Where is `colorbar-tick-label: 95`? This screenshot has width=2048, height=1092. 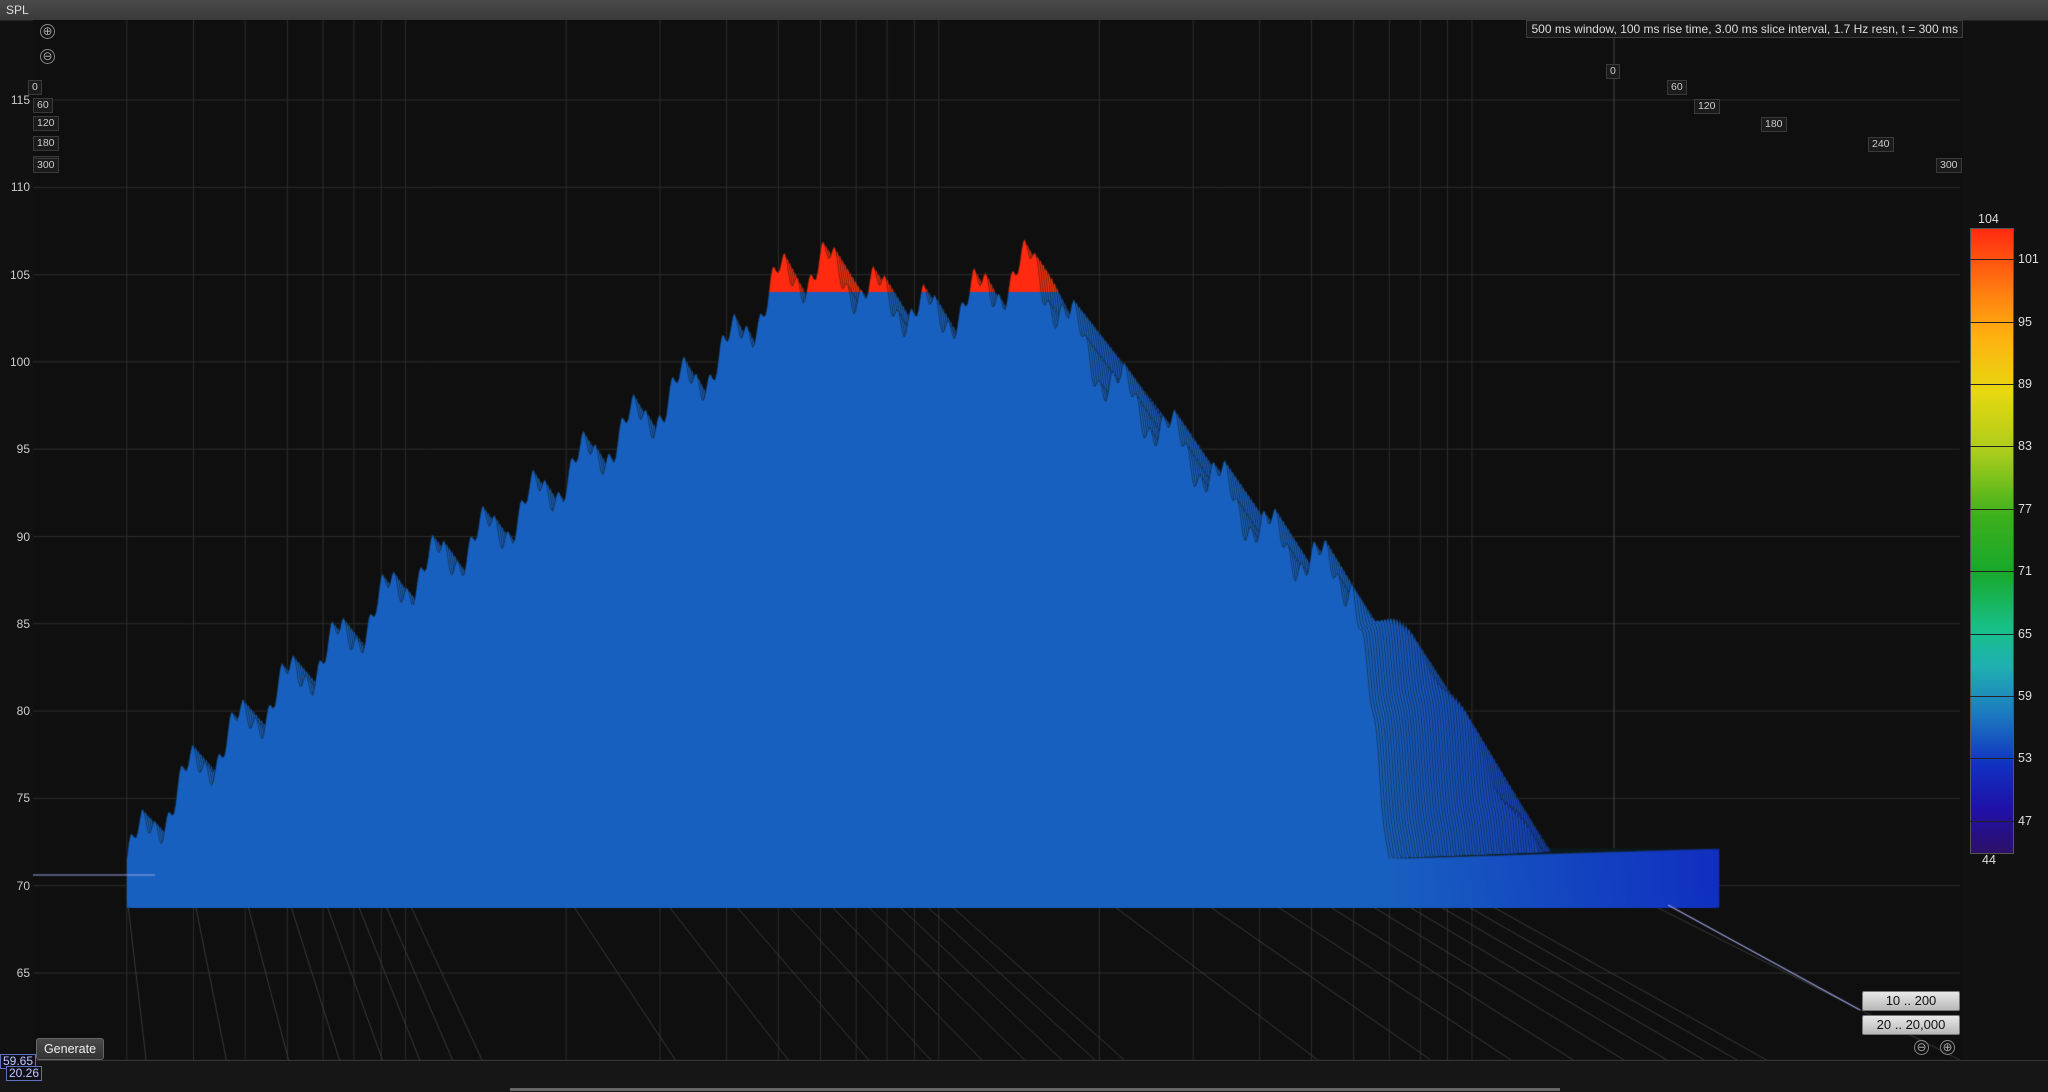
colorbar-tick-label: 95 is located at coordinates (2025, 321).